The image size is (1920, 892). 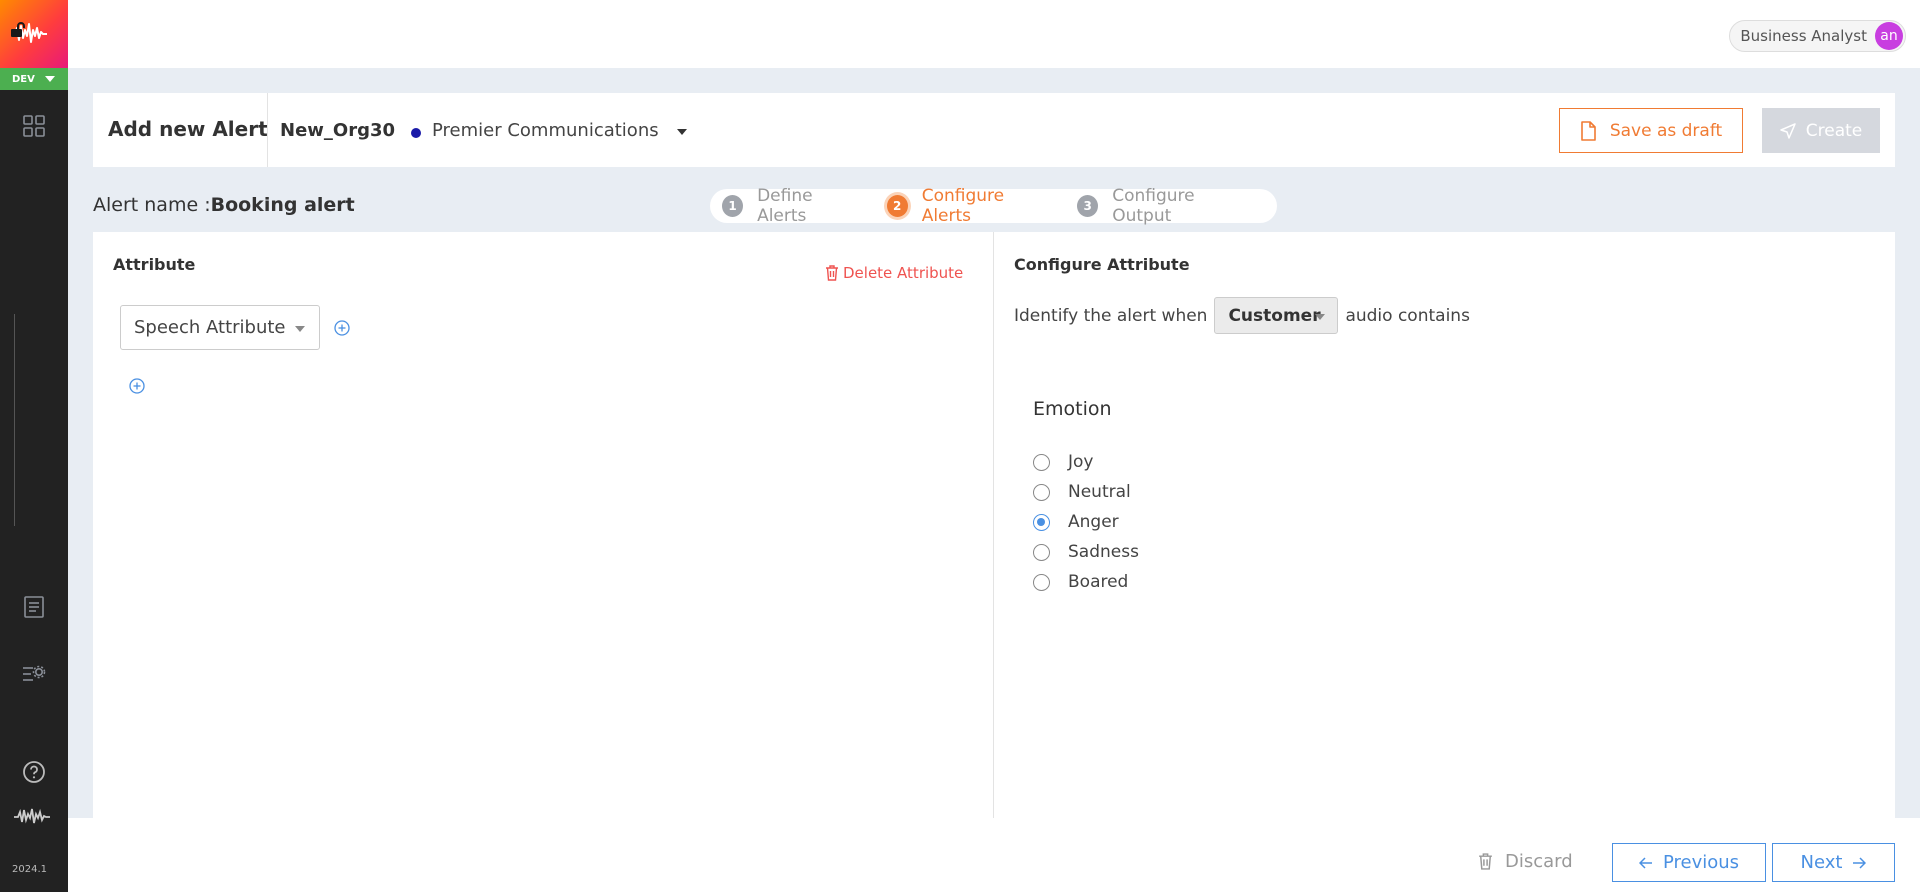 I want to click on delete-attribute-label: Delete Attribute, so click(x=903, y=273).